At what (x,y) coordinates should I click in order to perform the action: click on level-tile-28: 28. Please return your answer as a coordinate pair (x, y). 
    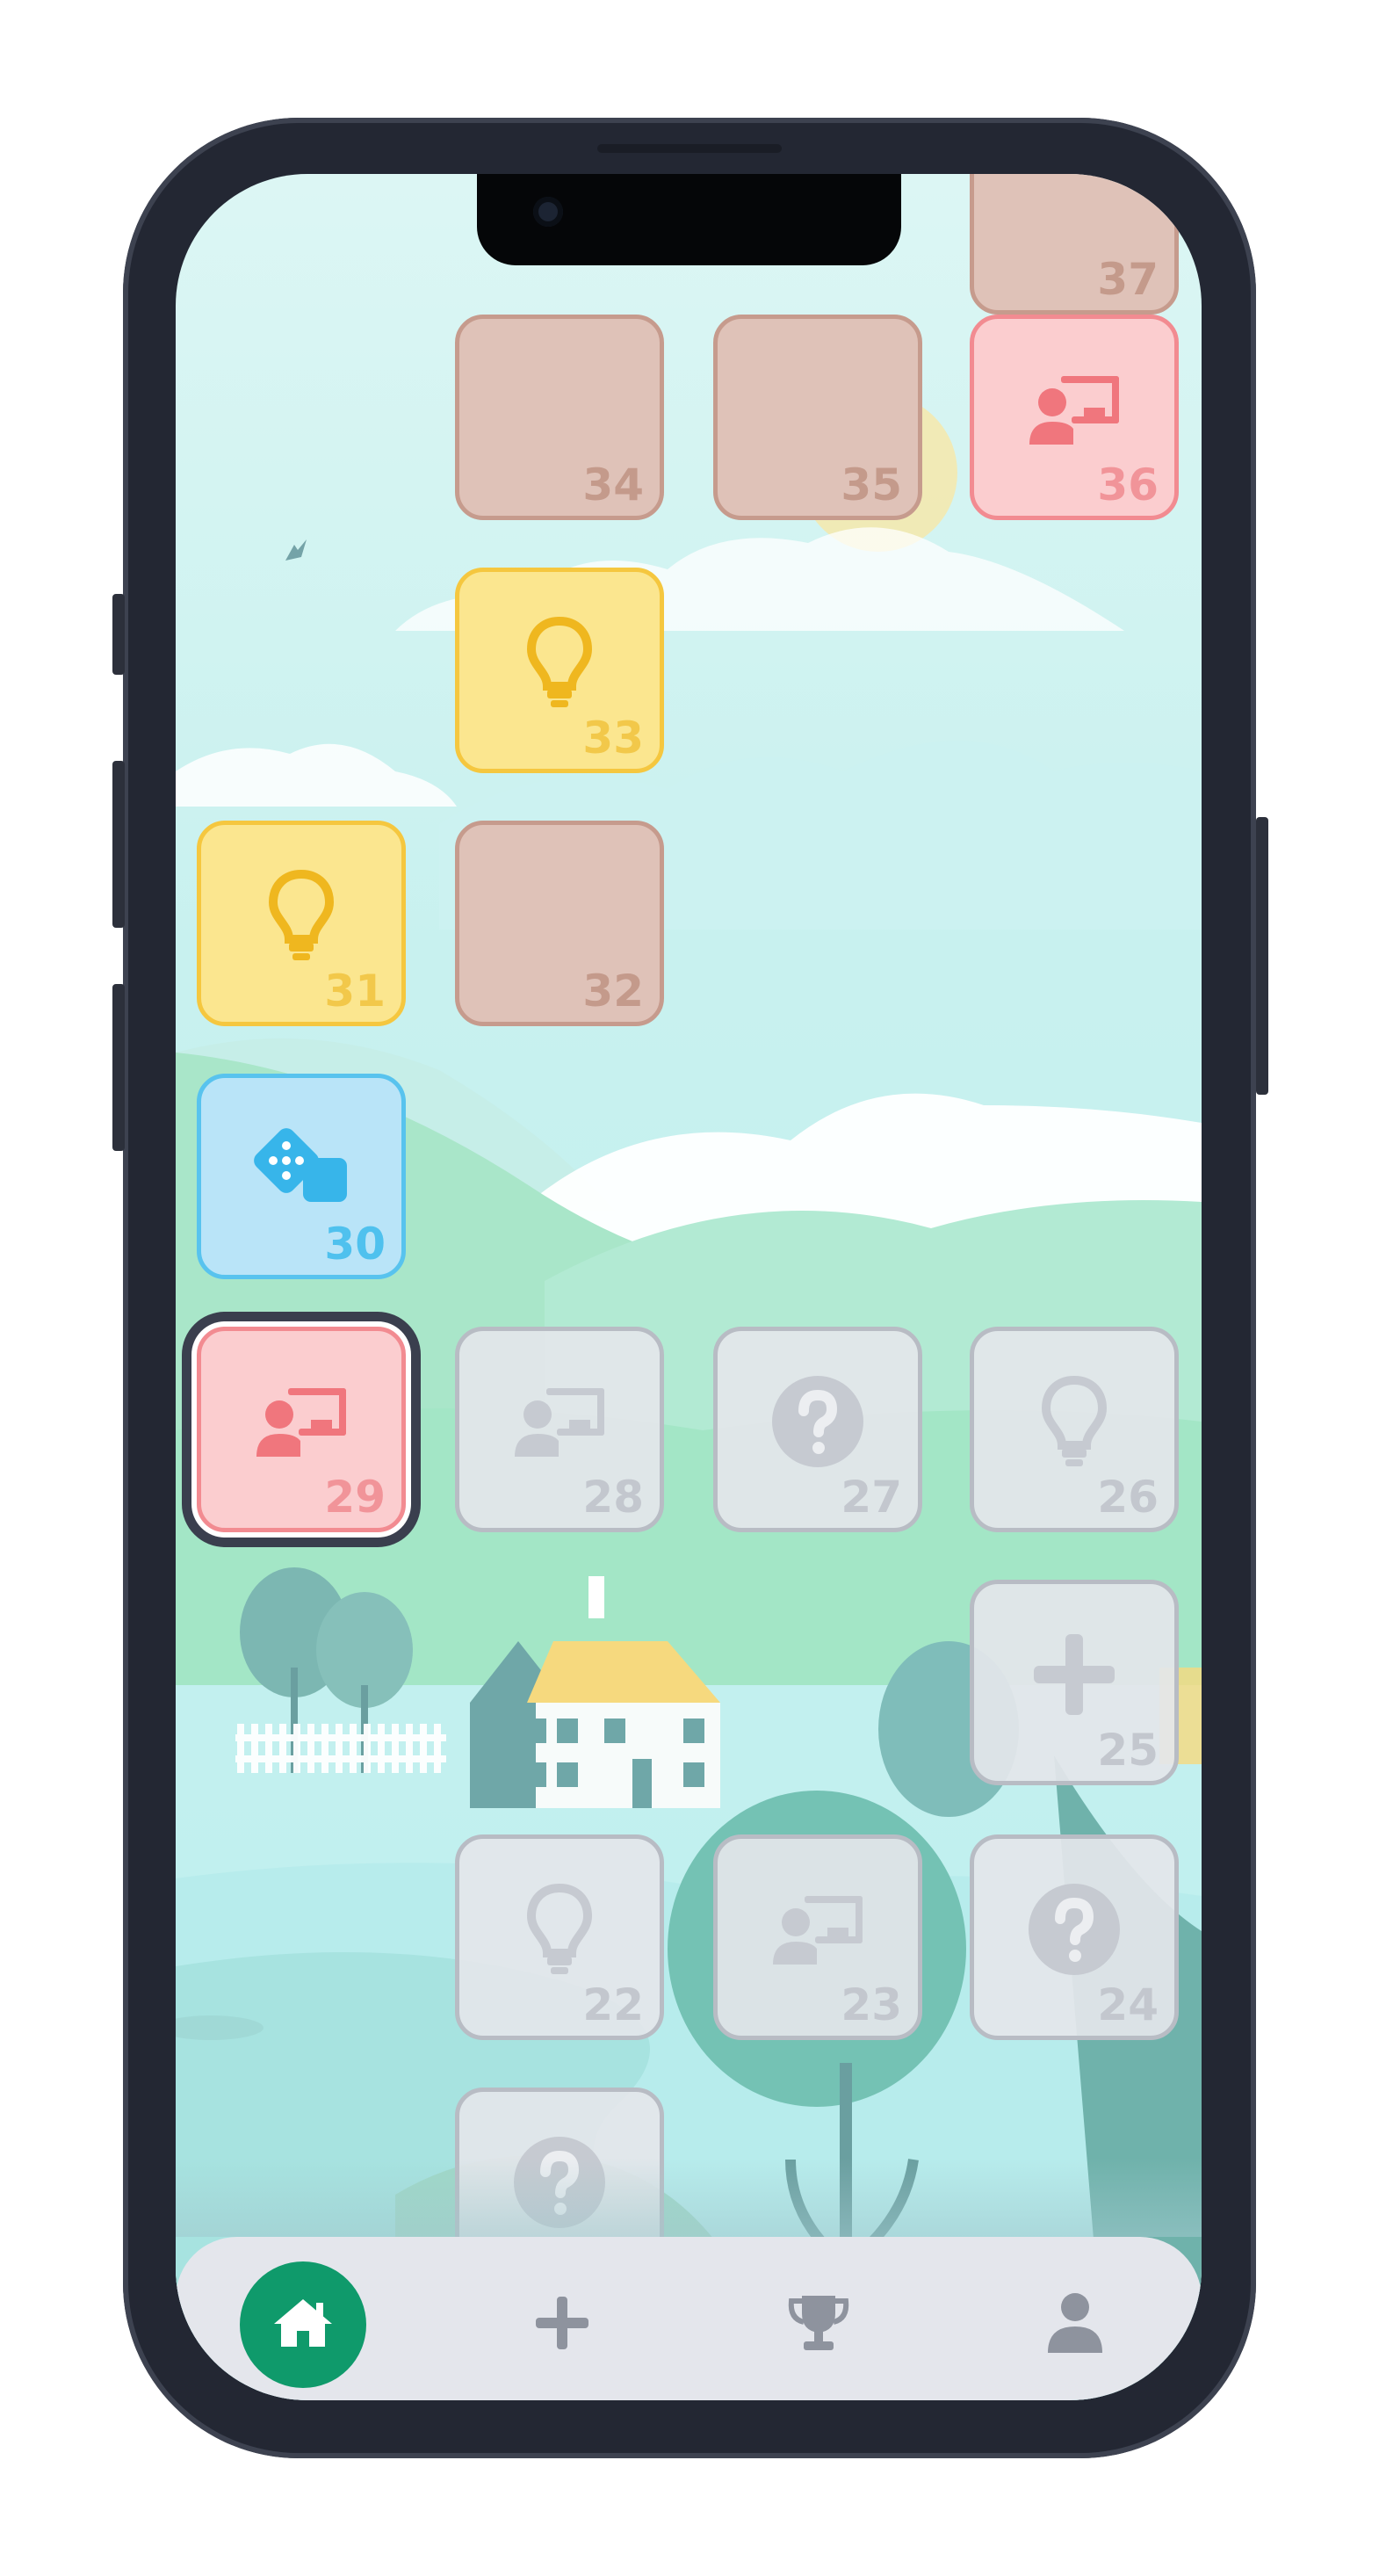
    Looking at the image, I should click on (559, 1429).